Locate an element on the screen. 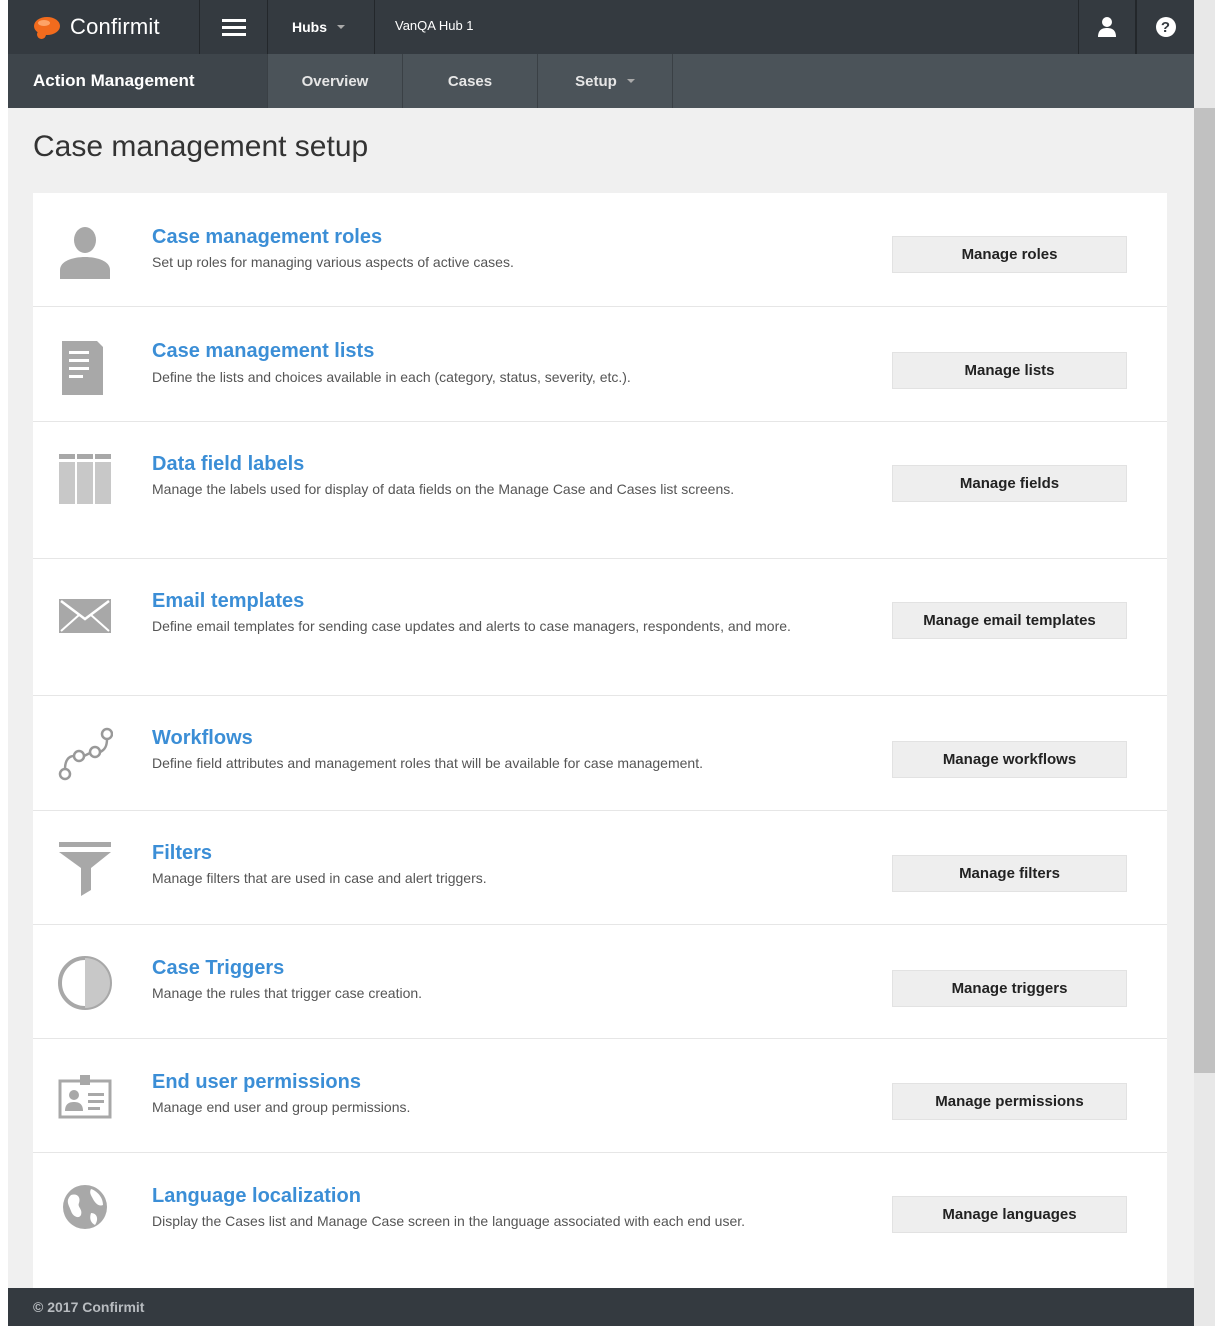  tab-overview-label: Overview is located at coordinates (335, 81).